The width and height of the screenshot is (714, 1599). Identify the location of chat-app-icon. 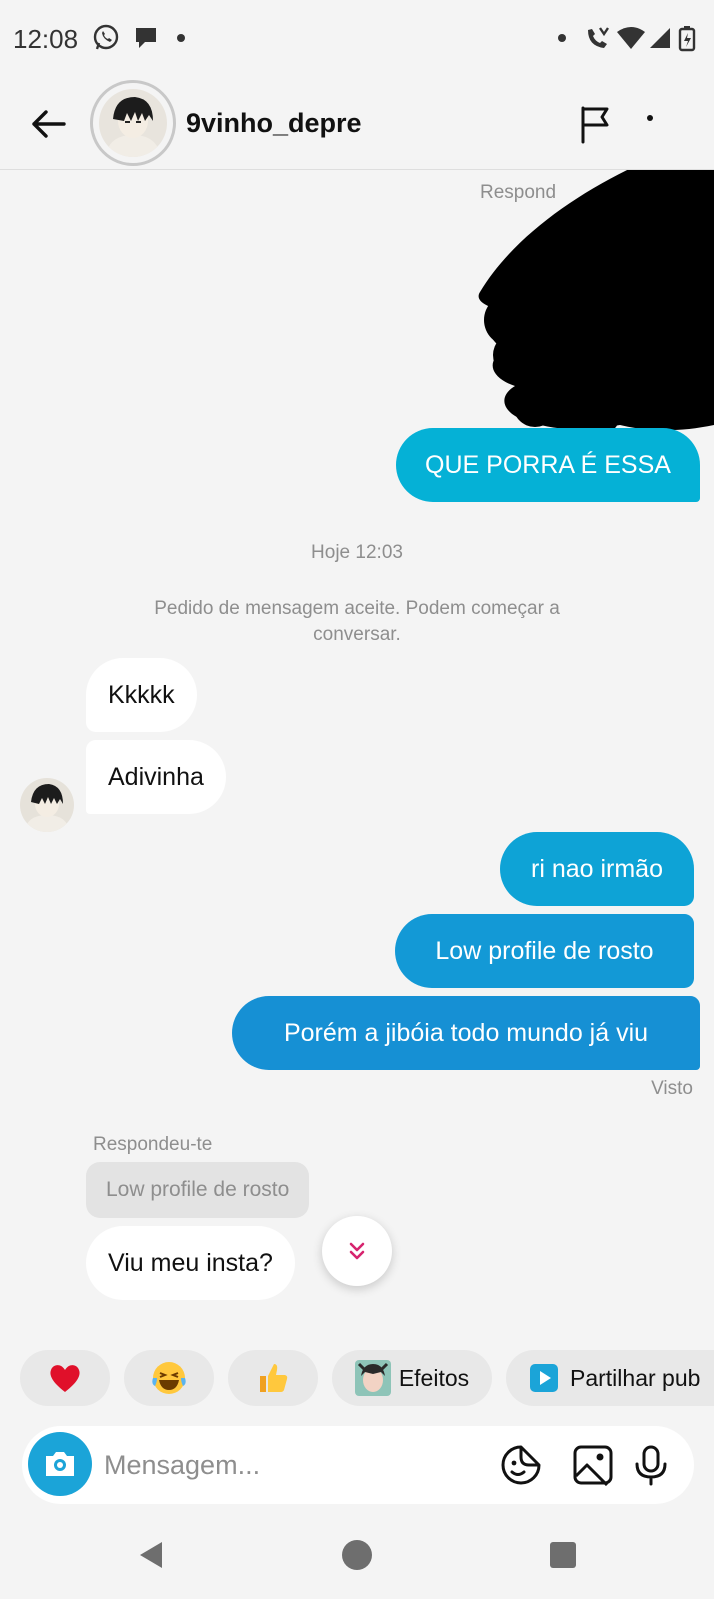
(146, 38).